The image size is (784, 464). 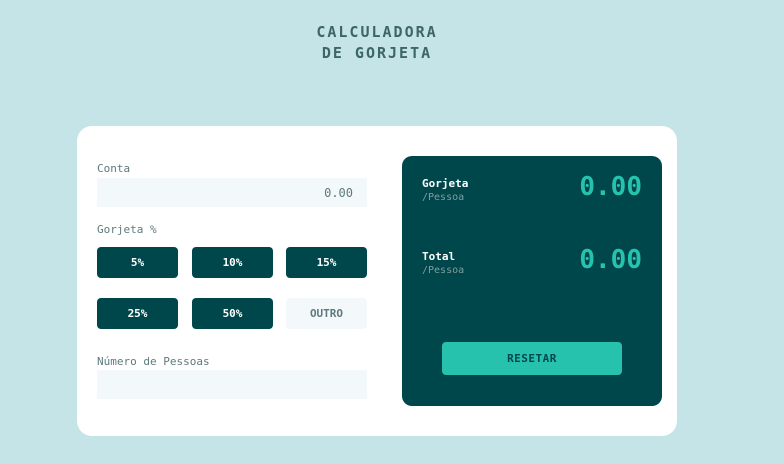 What do you see at coordinates (610, 260) in the screenshot?
I see `total-value: 0.00` at bounding box center [610, 260].